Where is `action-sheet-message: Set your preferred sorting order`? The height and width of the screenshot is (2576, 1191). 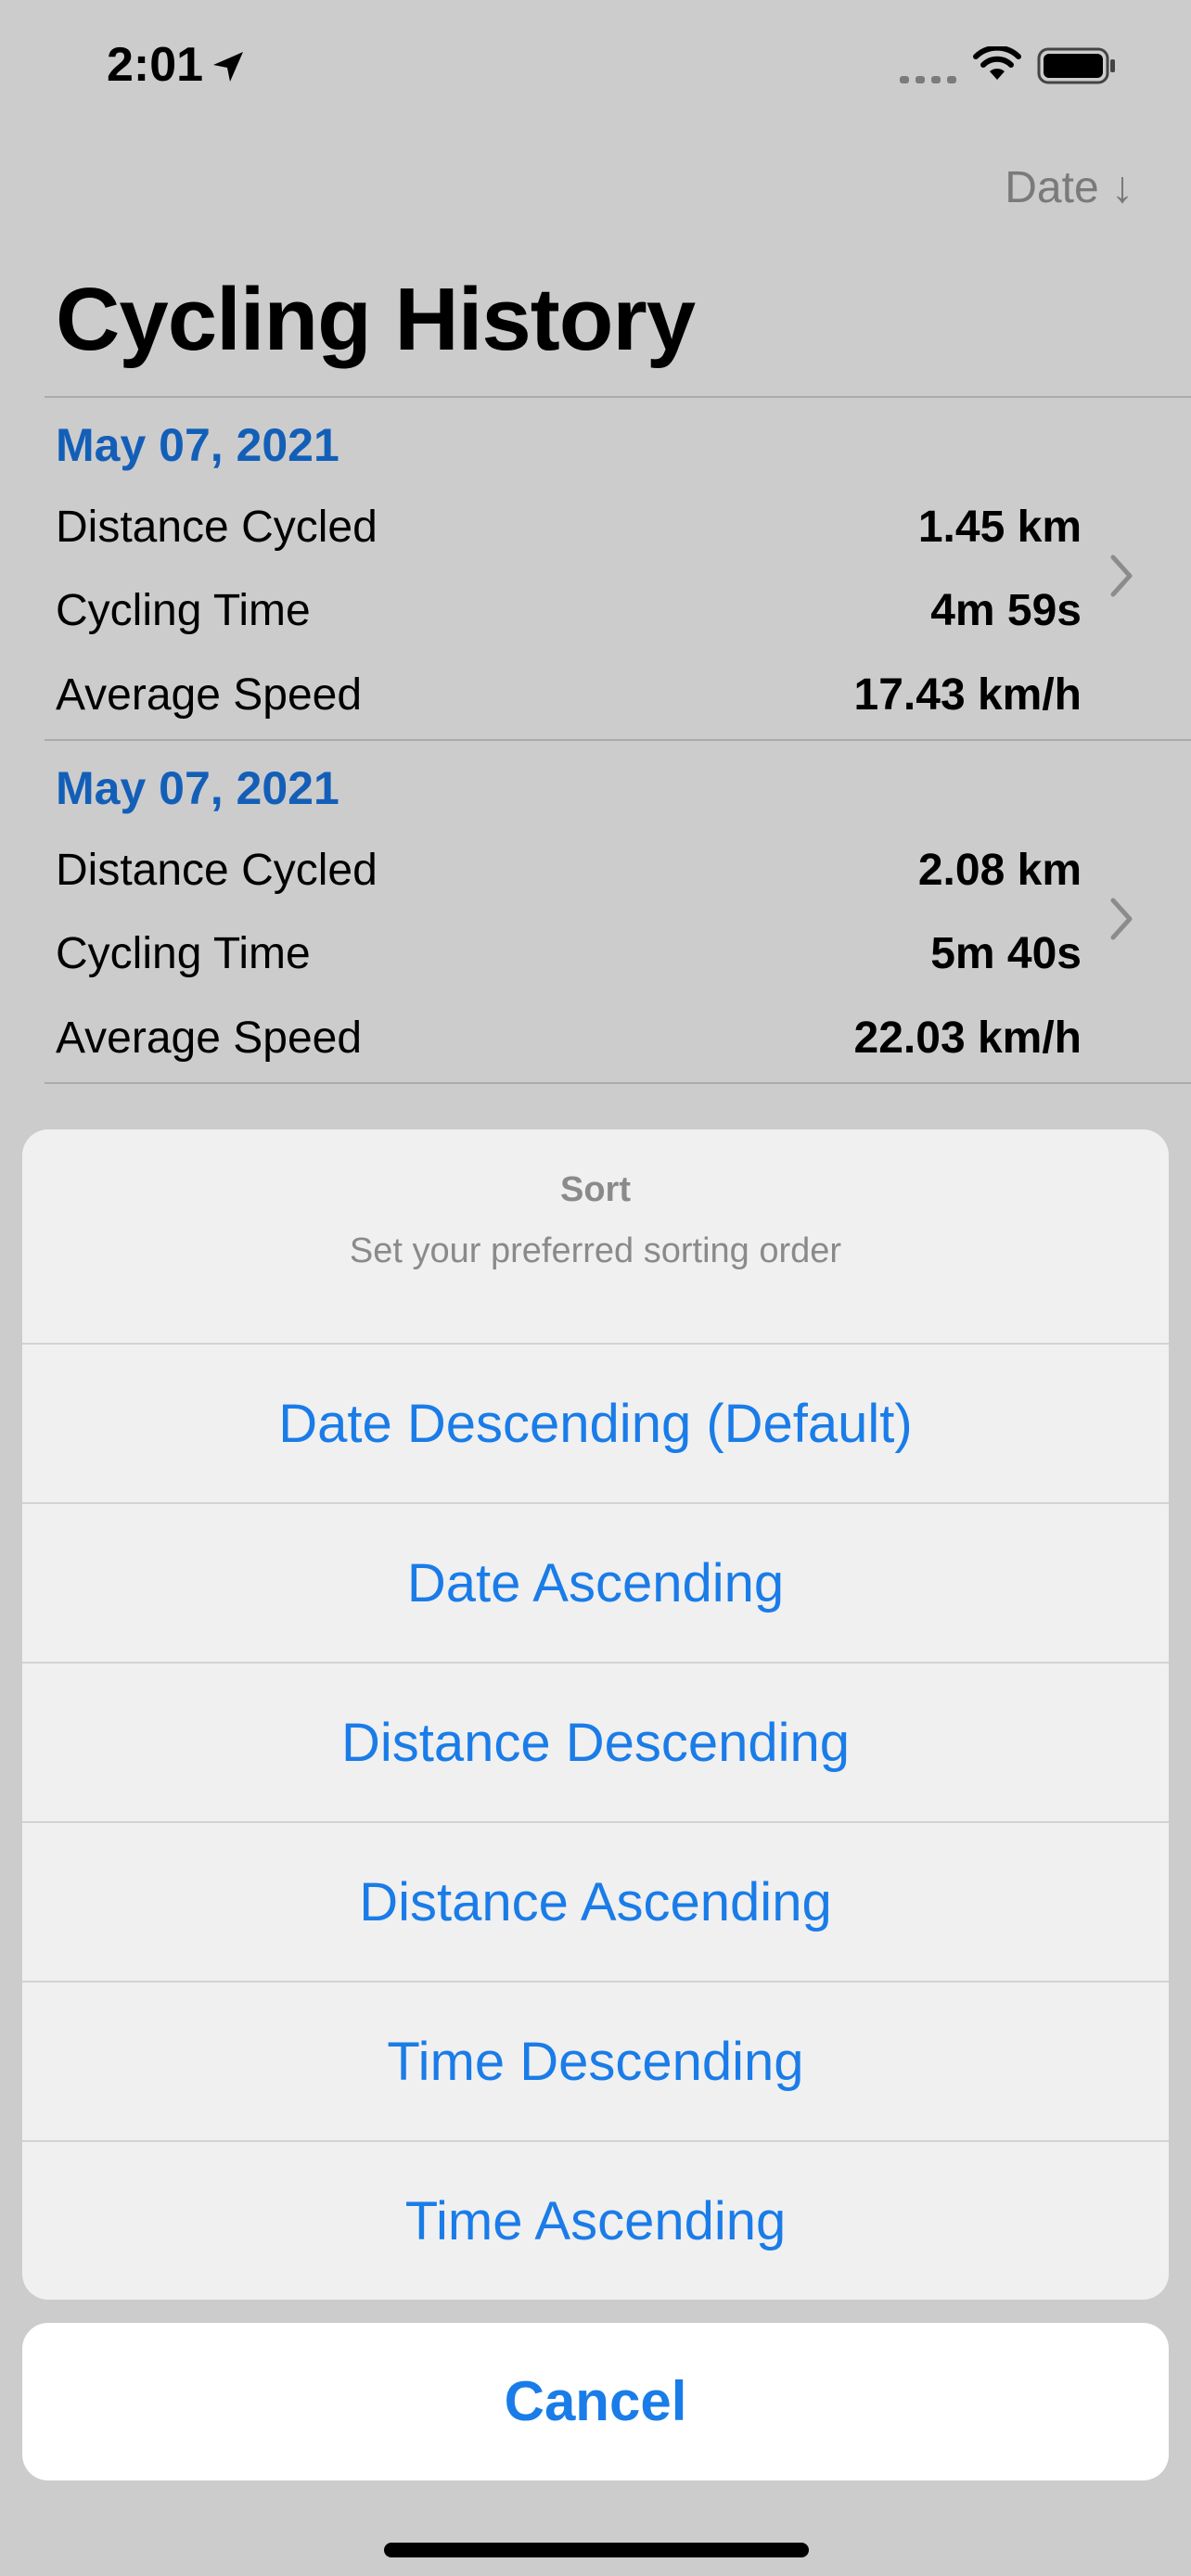 action-sheet-message: Set your preferred sorting order is located at coordinates (595, 1250).